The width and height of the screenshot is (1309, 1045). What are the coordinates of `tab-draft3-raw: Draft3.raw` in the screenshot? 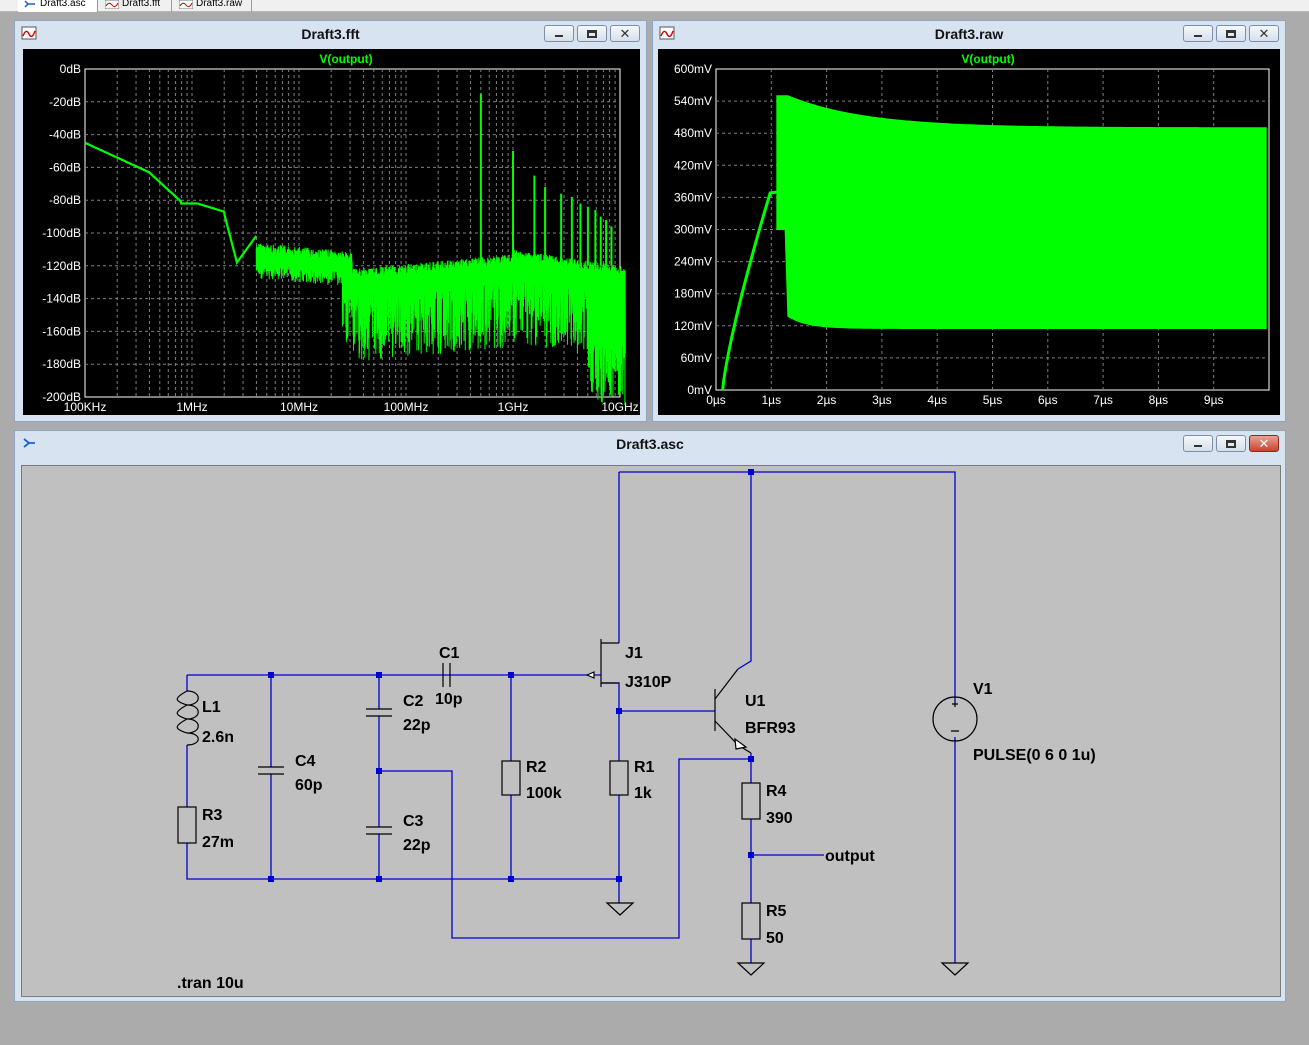 It's located at (213, 6).